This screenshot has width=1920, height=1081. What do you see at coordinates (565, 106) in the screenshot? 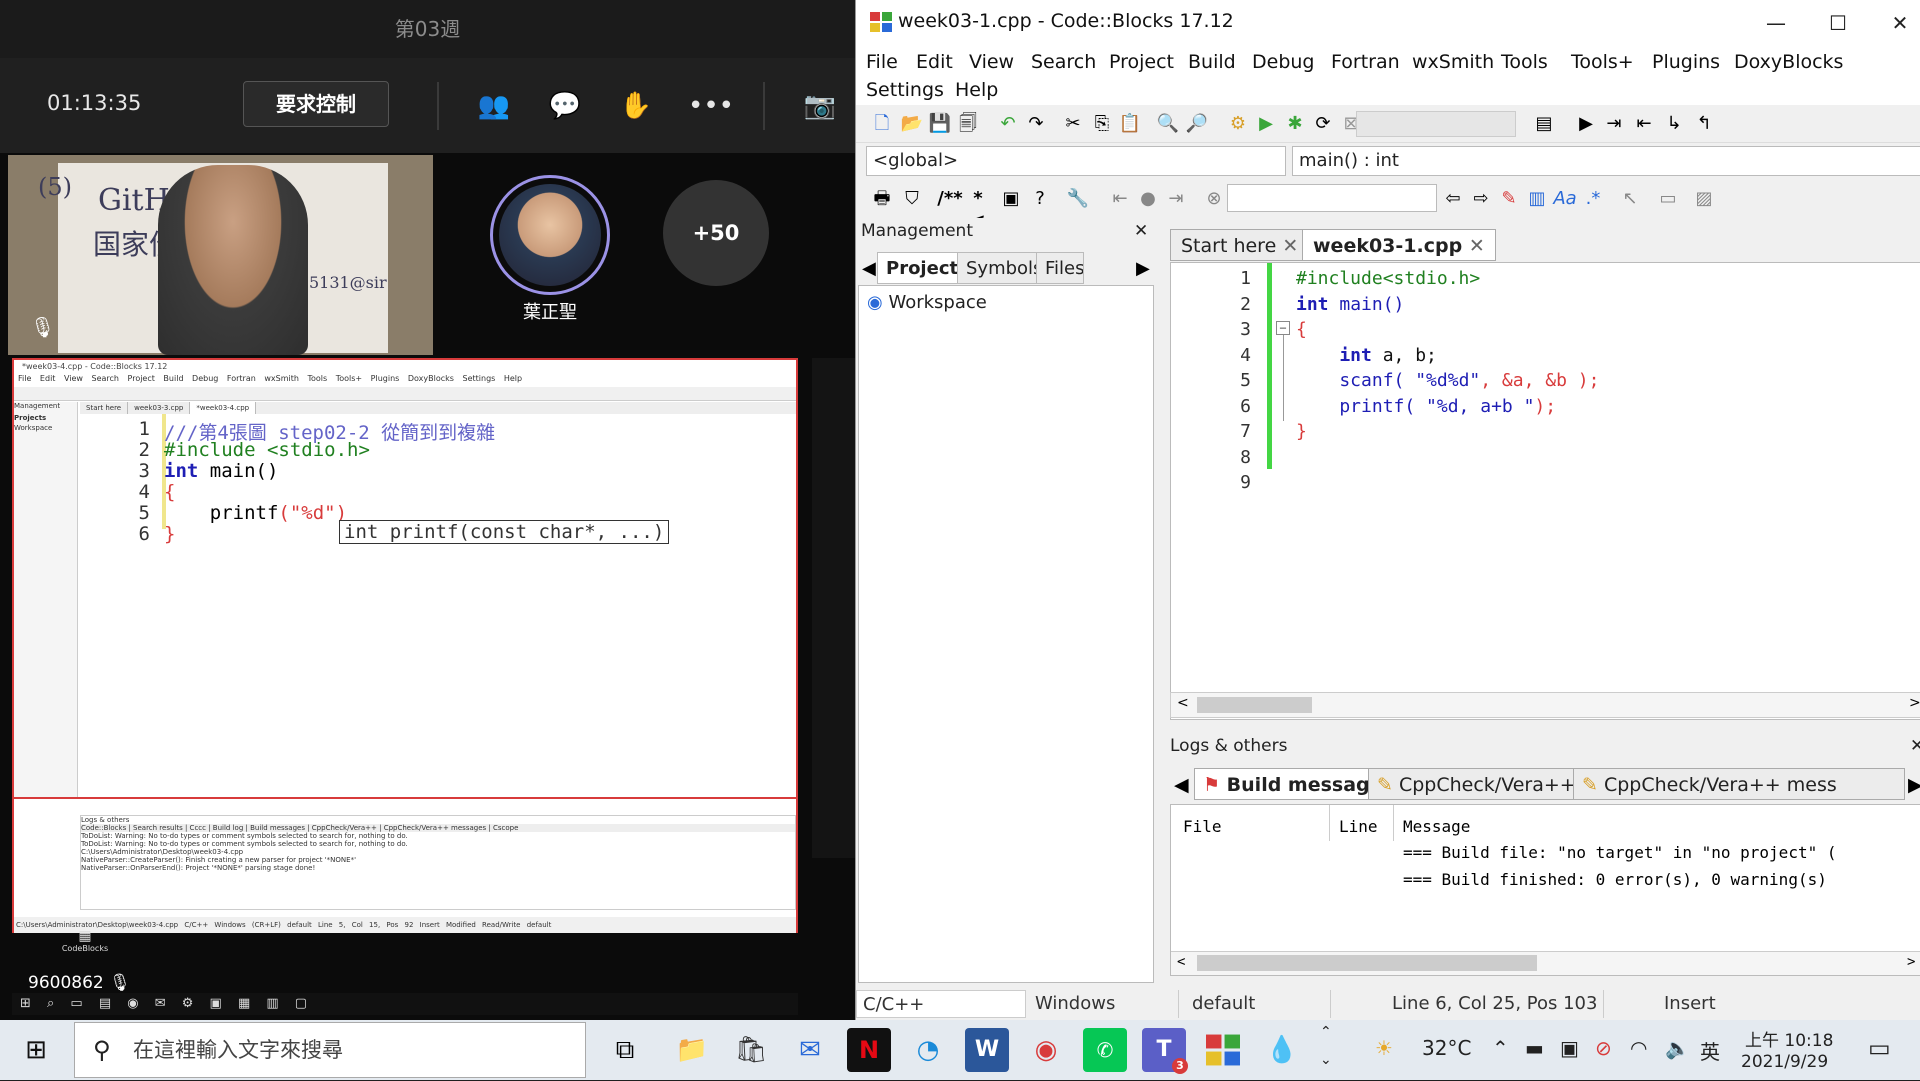
I see `chat-icon: 💬` at bounding box center [565, 106].